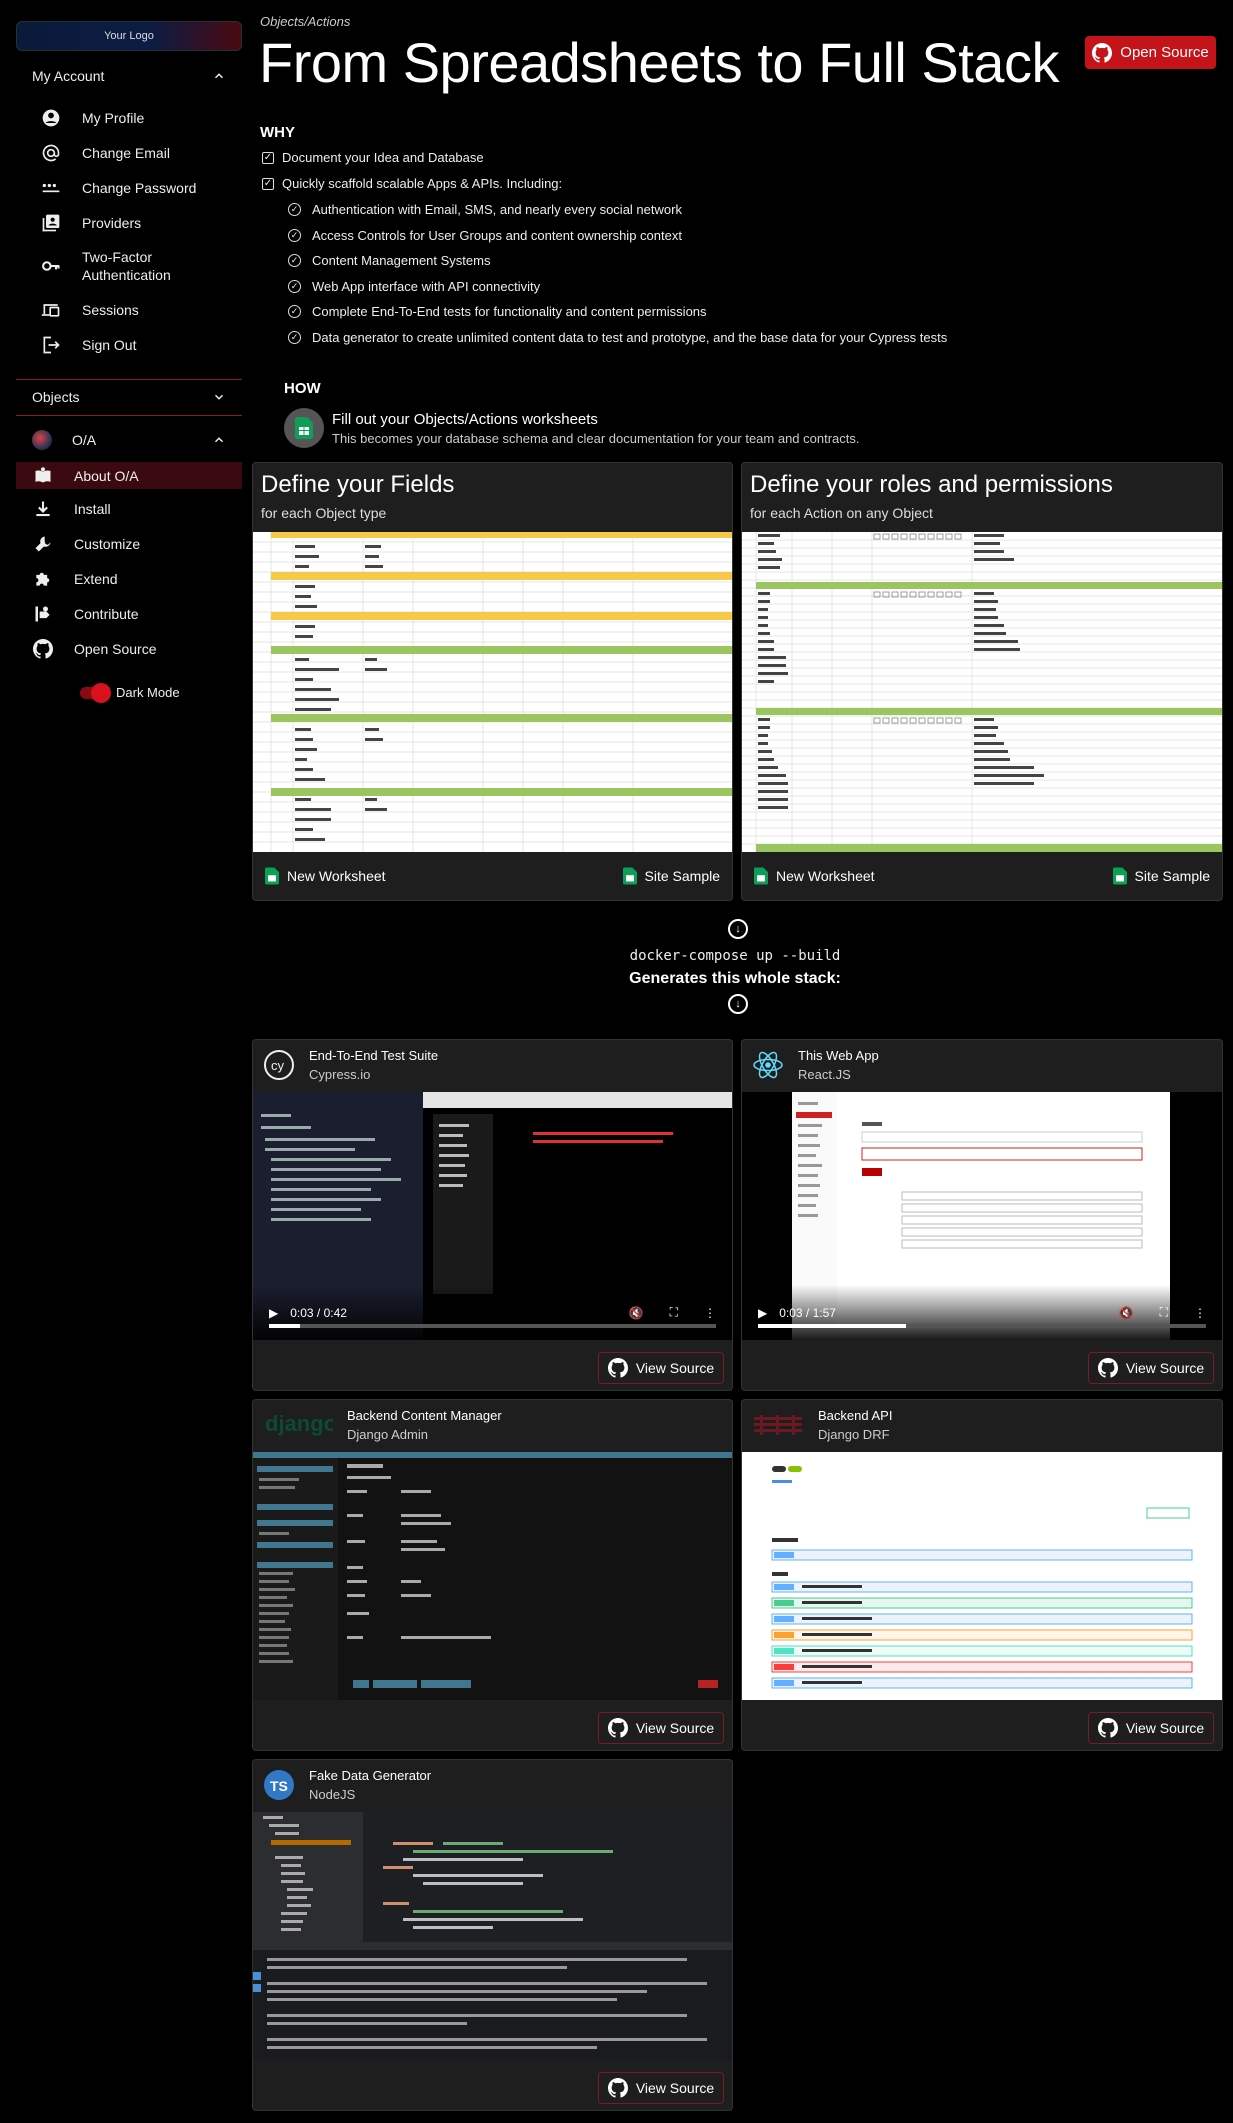 The width and height of the screenshot is (1233, 2123). I want to click on build-command: docker-compose up --build, so click(735, 956).